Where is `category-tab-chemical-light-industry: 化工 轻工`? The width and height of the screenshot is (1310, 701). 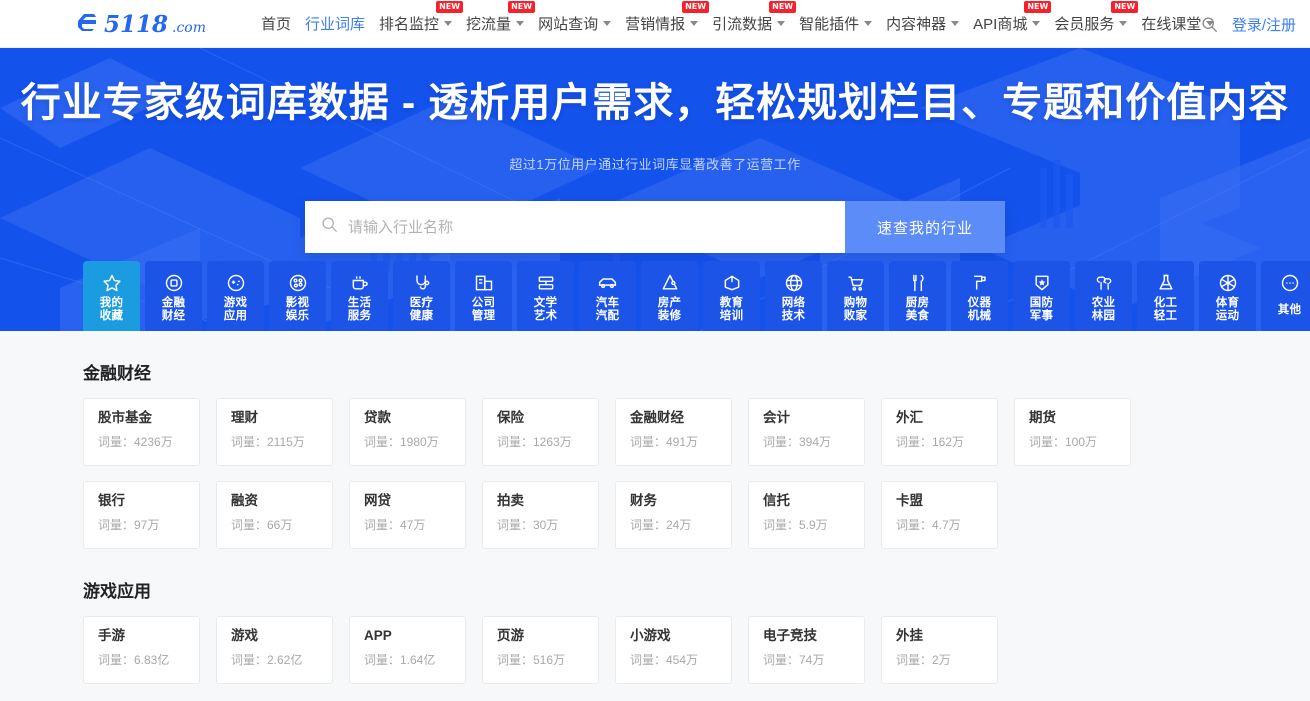
category-tab-chemical-light-industry: 化工 轻工 is located at coordinates (1165, 296).